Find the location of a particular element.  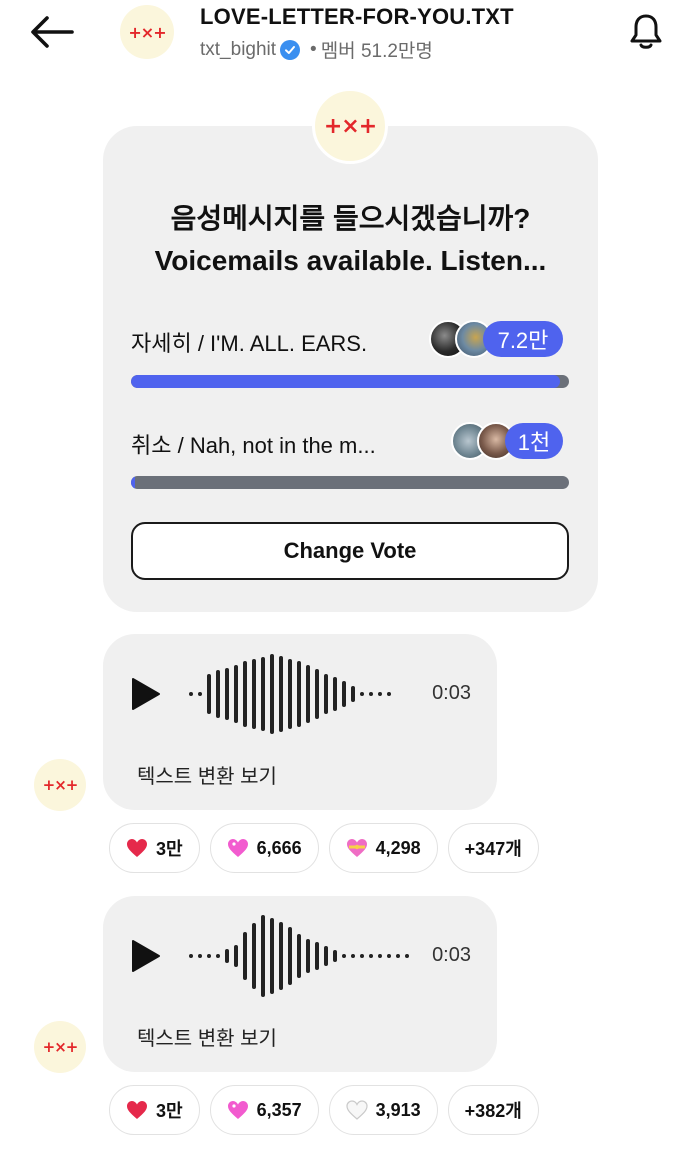

poll-option-1: 자세히 / I'M. ALL. EARS. 7.2만 is located at coordinates (350, 356).